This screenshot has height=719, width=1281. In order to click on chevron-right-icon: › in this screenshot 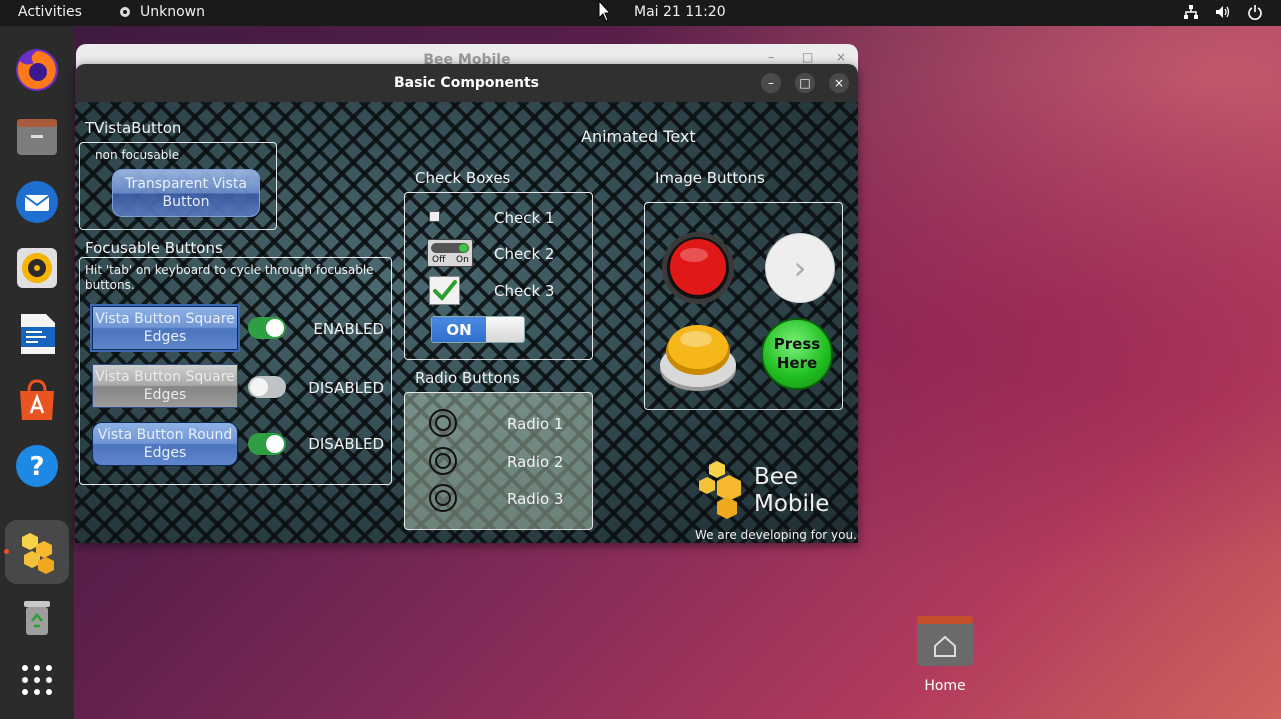, I will do `click(800, 268)`.